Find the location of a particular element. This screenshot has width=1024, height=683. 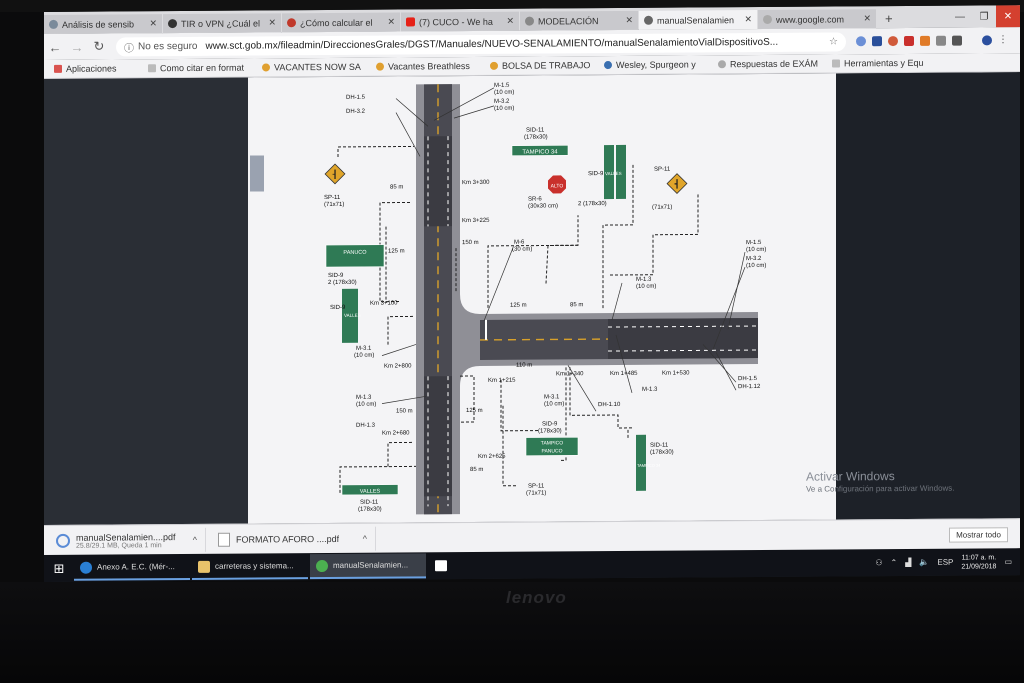

stop-sign-alto: ALTO is located at coordinates (557, 184).